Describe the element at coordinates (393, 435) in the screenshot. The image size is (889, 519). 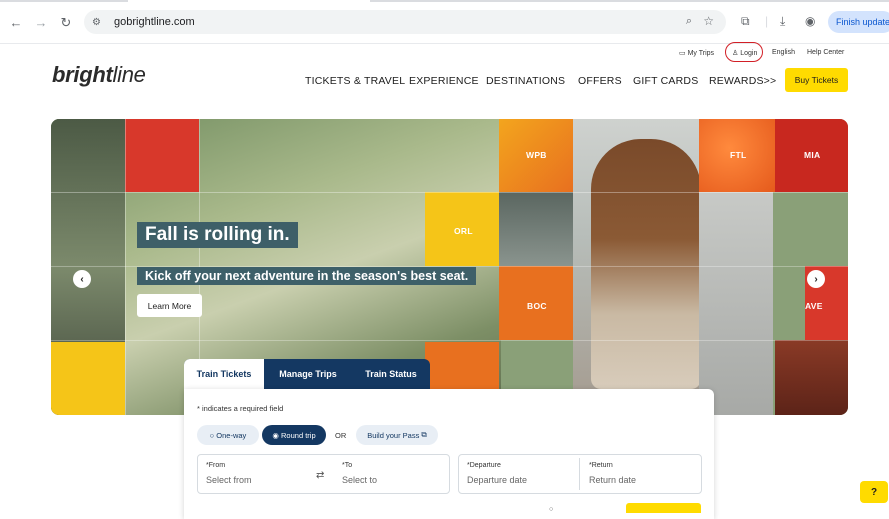
I see `build-pass-label: Build your Pass` at that location.